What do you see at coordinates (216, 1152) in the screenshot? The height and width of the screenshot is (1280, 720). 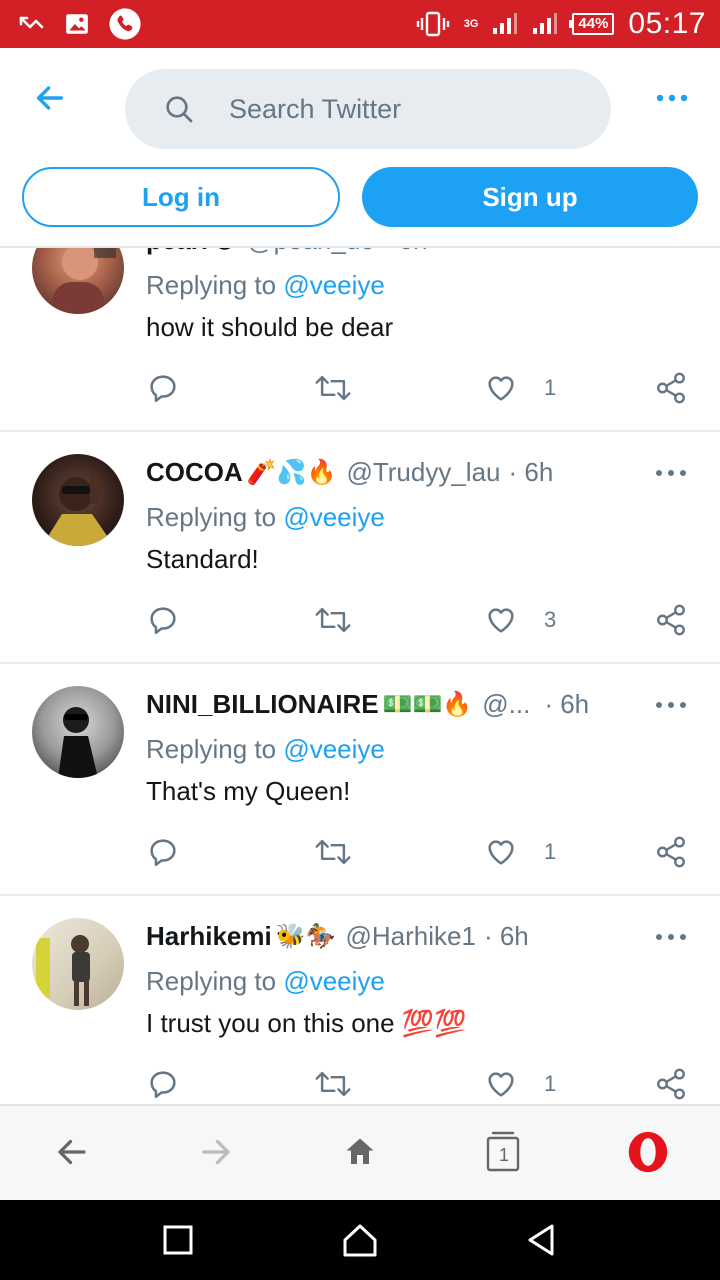 I see `browser-forward-button` at bounding box center [216, 1152].